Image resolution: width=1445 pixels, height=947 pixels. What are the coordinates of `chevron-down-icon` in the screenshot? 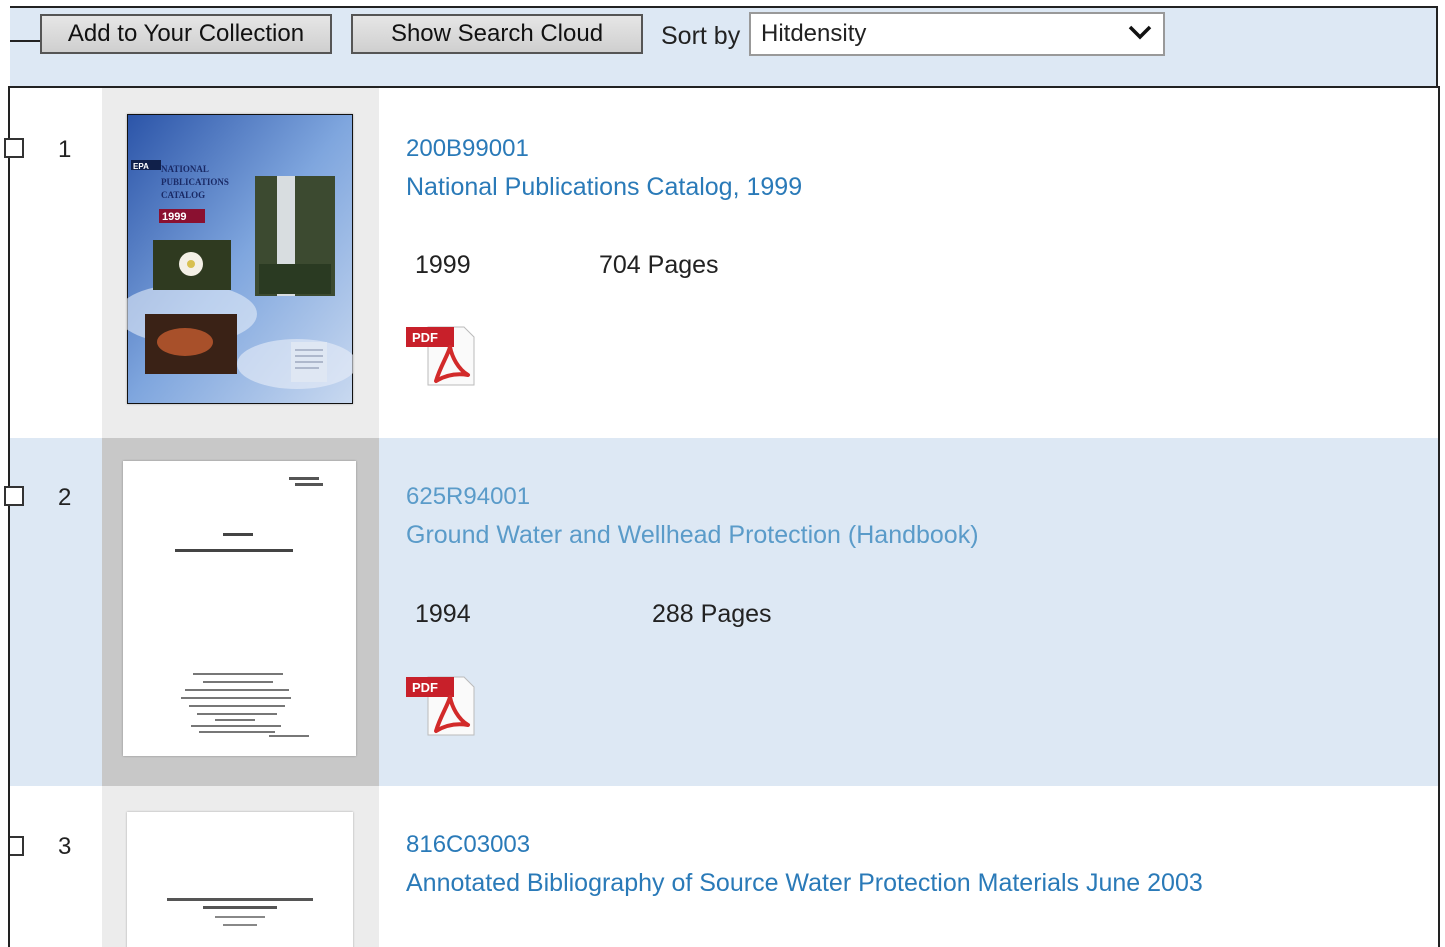 It's located at (1140, 32).